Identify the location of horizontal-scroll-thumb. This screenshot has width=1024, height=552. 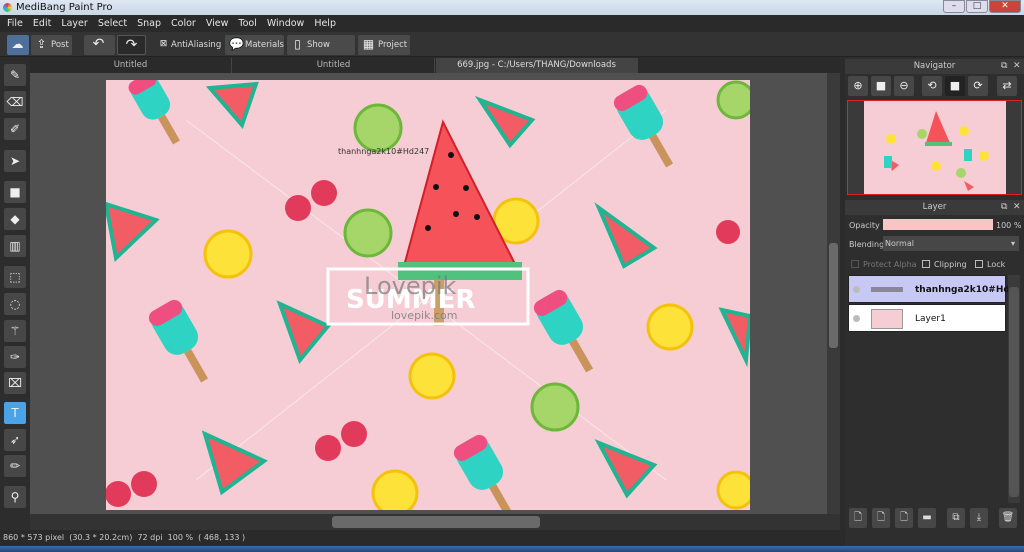
(436, 522).